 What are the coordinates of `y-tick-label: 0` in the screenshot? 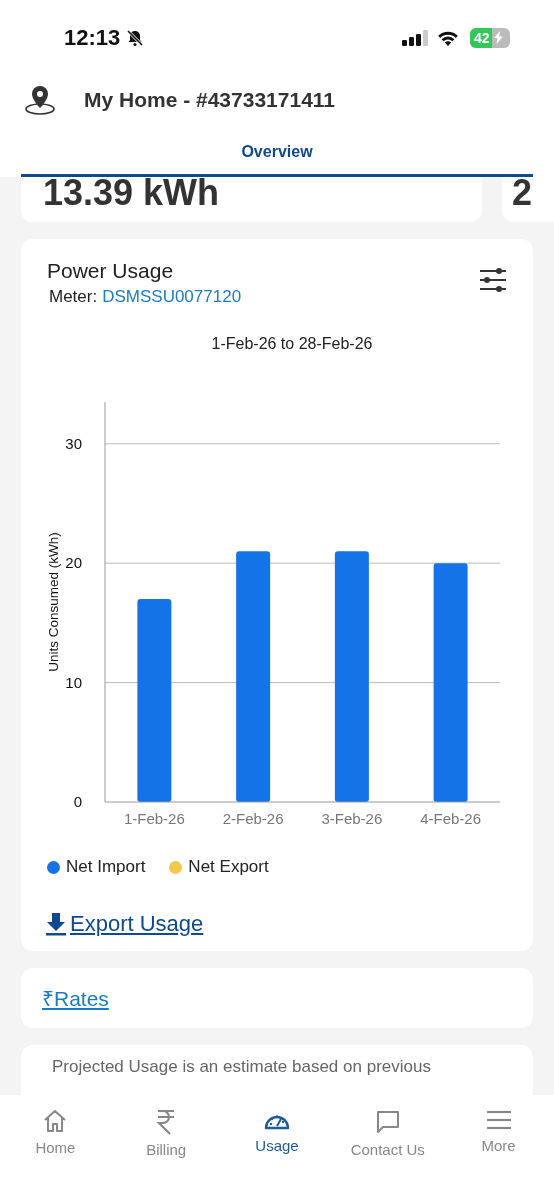 It's located at (77, 801).